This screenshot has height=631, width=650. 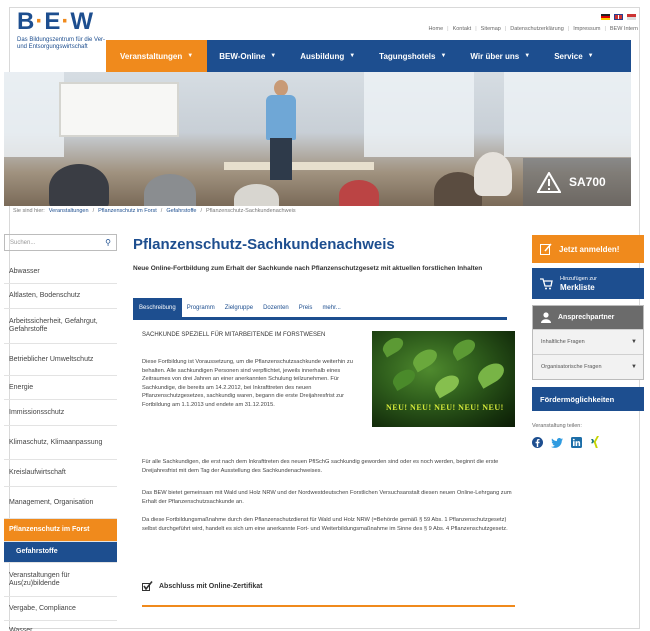 I want to click on sidebar-item-immissionsschutz: Immissionsschutz, so click(x=60, y=413).